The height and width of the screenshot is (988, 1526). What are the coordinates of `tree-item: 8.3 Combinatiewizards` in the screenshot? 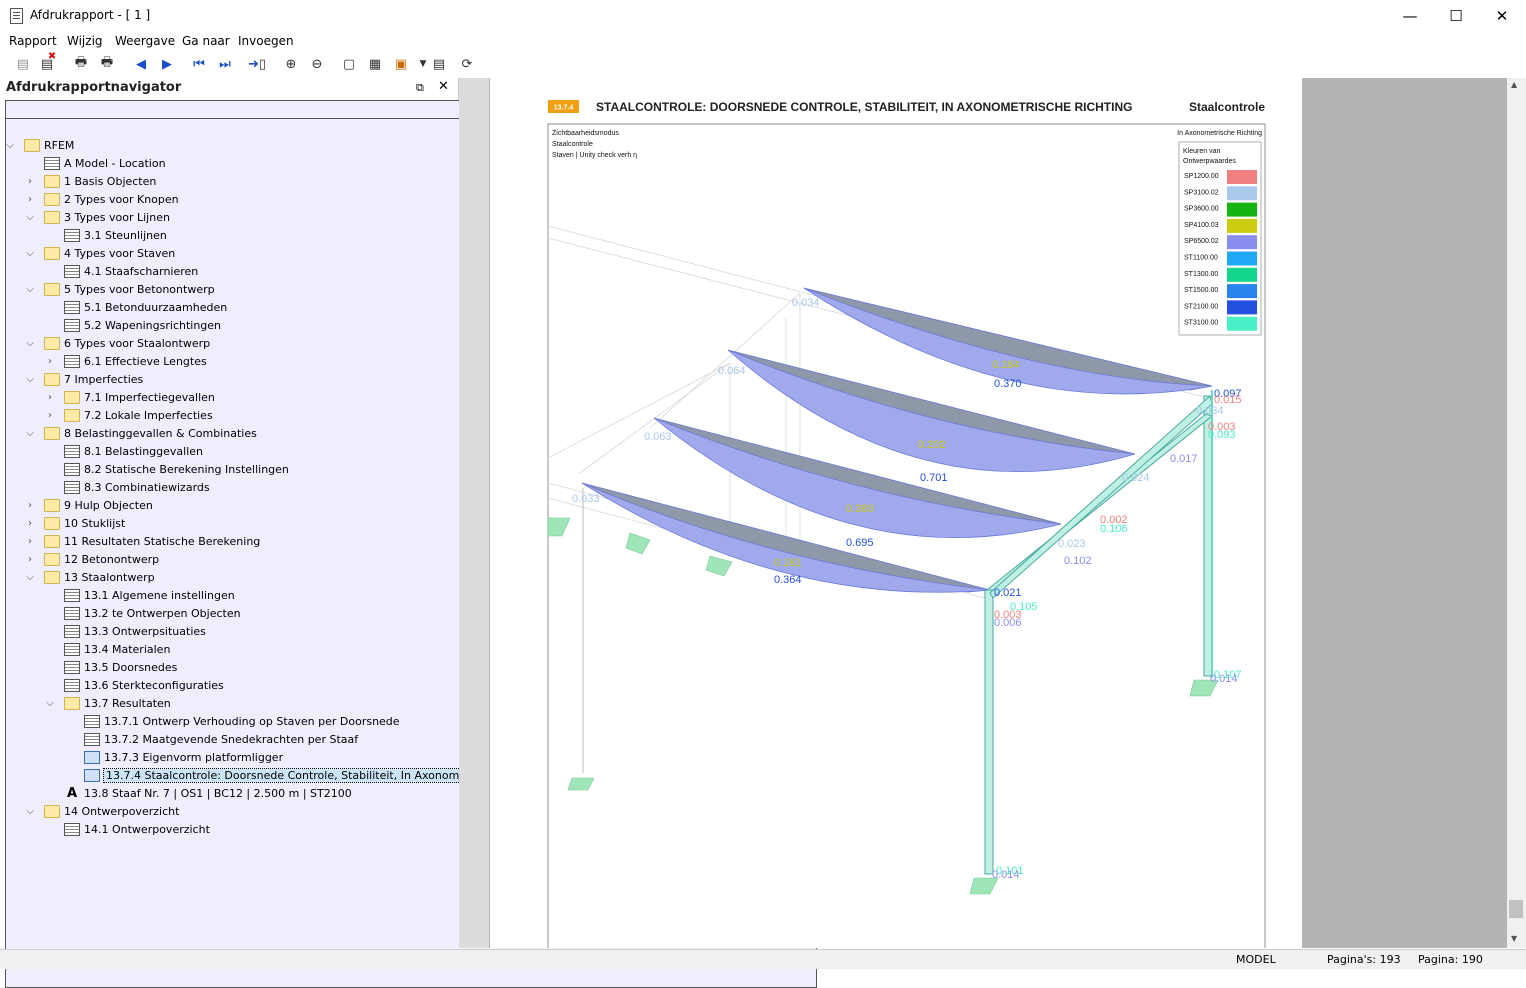 It's located at (127, 487).